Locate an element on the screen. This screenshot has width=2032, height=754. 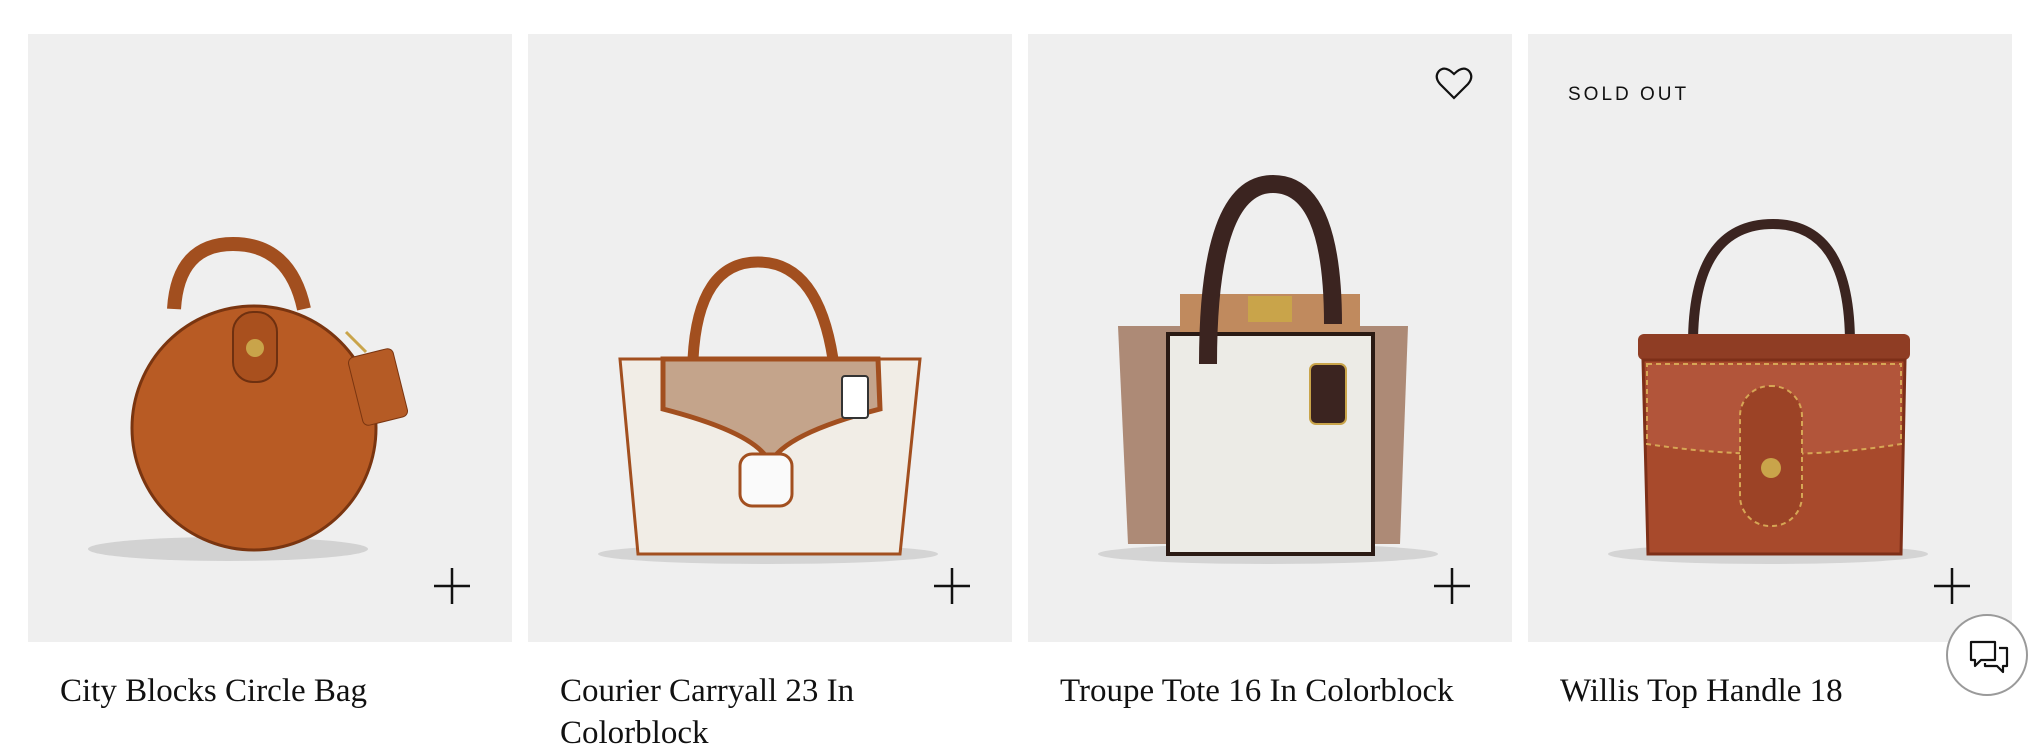
product-title: Courier Carryall 23 In Colorblock is located at coordinates (770, 712).